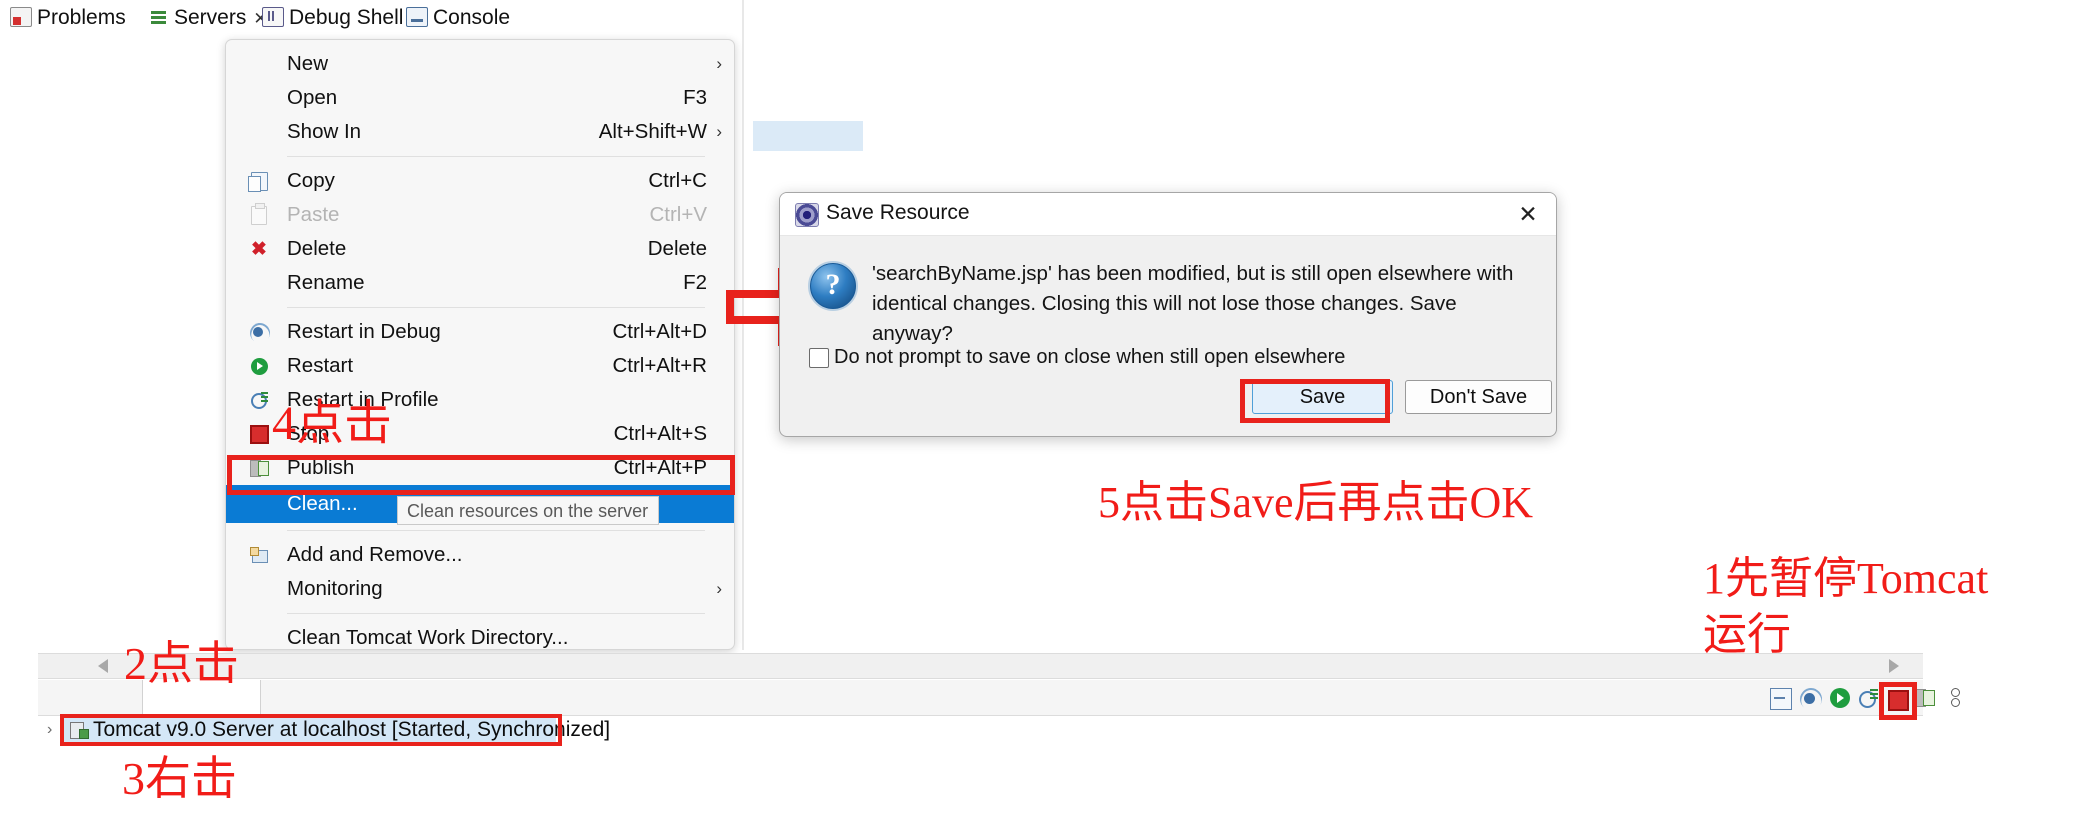 The width and height of the screenshot is (2088, 818). I want to click on eclipse-app-icon, so click(807, 215).